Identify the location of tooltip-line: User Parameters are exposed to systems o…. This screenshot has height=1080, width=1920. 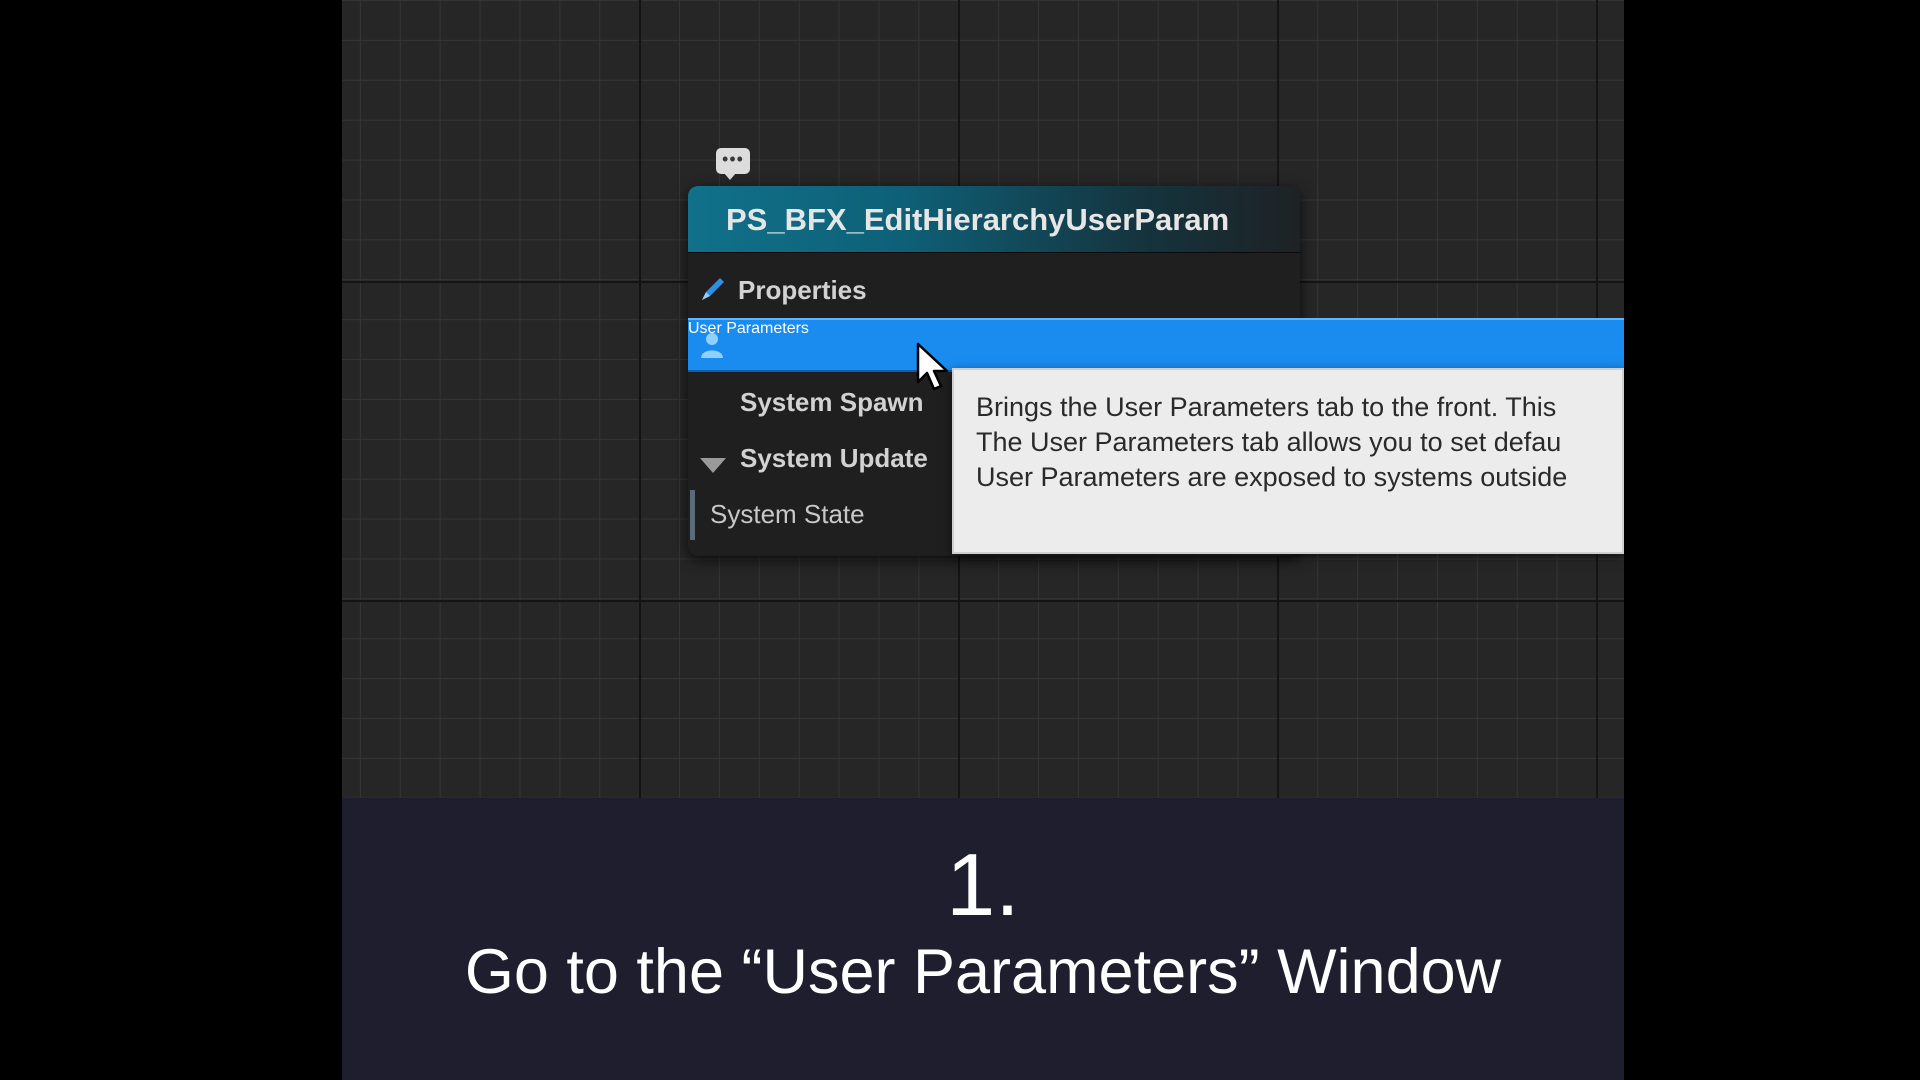
(1272, 477).